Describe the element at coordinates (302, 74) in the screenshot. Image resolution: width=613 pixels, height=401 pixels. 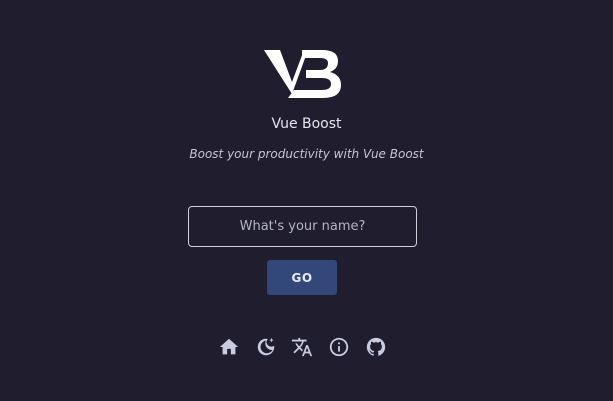
I see `vue-boost-logo` at that location.